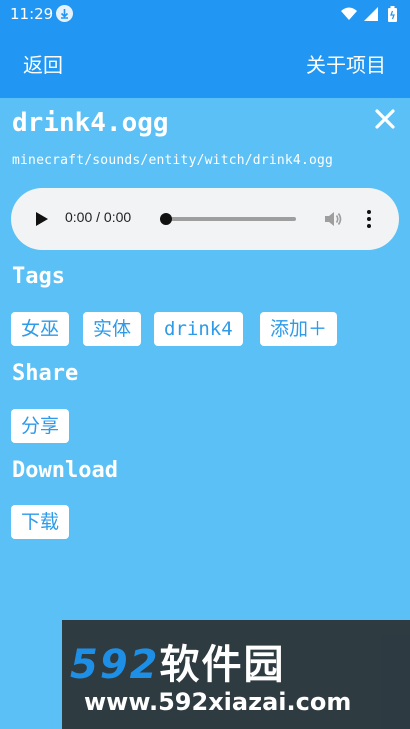  What do you see at coordinates (346, 63) in the screenshot?
I see `about-project-button: 关于项目` at bounding box center [346, 63].